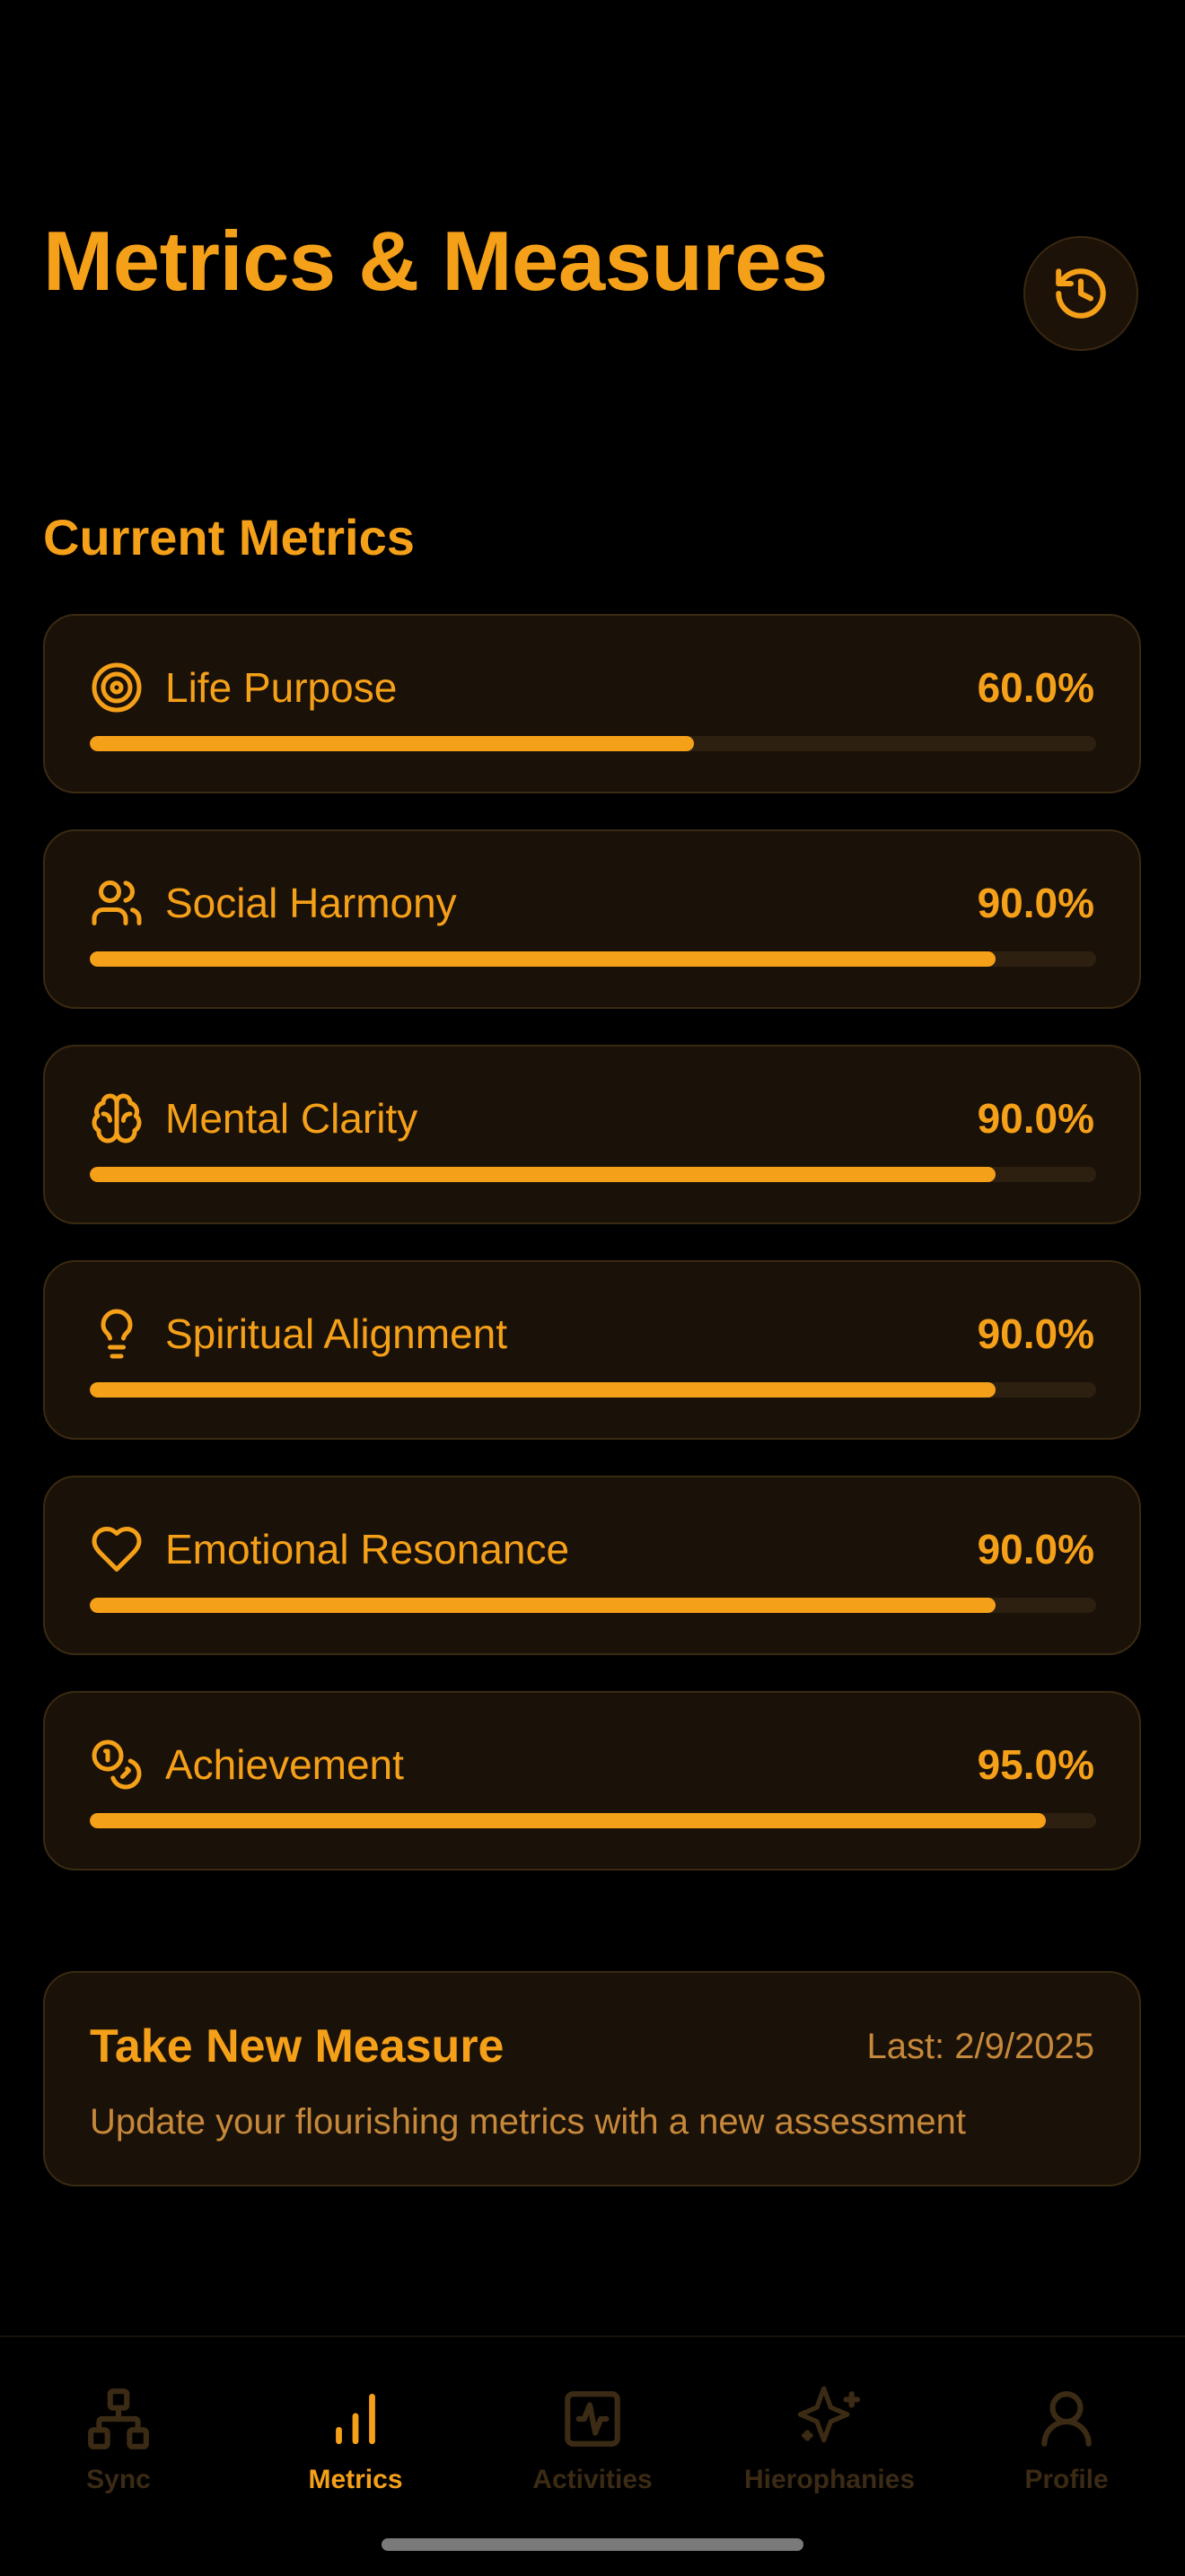  I want to click on metric-value: 60.0%, so click(1035, 687).